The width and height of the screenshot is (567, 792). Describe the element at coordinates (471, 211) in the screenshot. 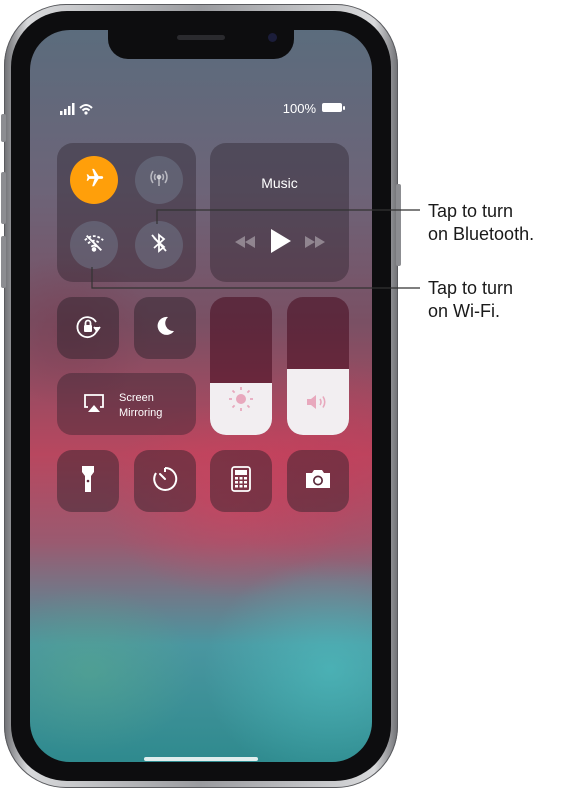

I see `bluetooth-callout-line1: Tap to turn` at that location.